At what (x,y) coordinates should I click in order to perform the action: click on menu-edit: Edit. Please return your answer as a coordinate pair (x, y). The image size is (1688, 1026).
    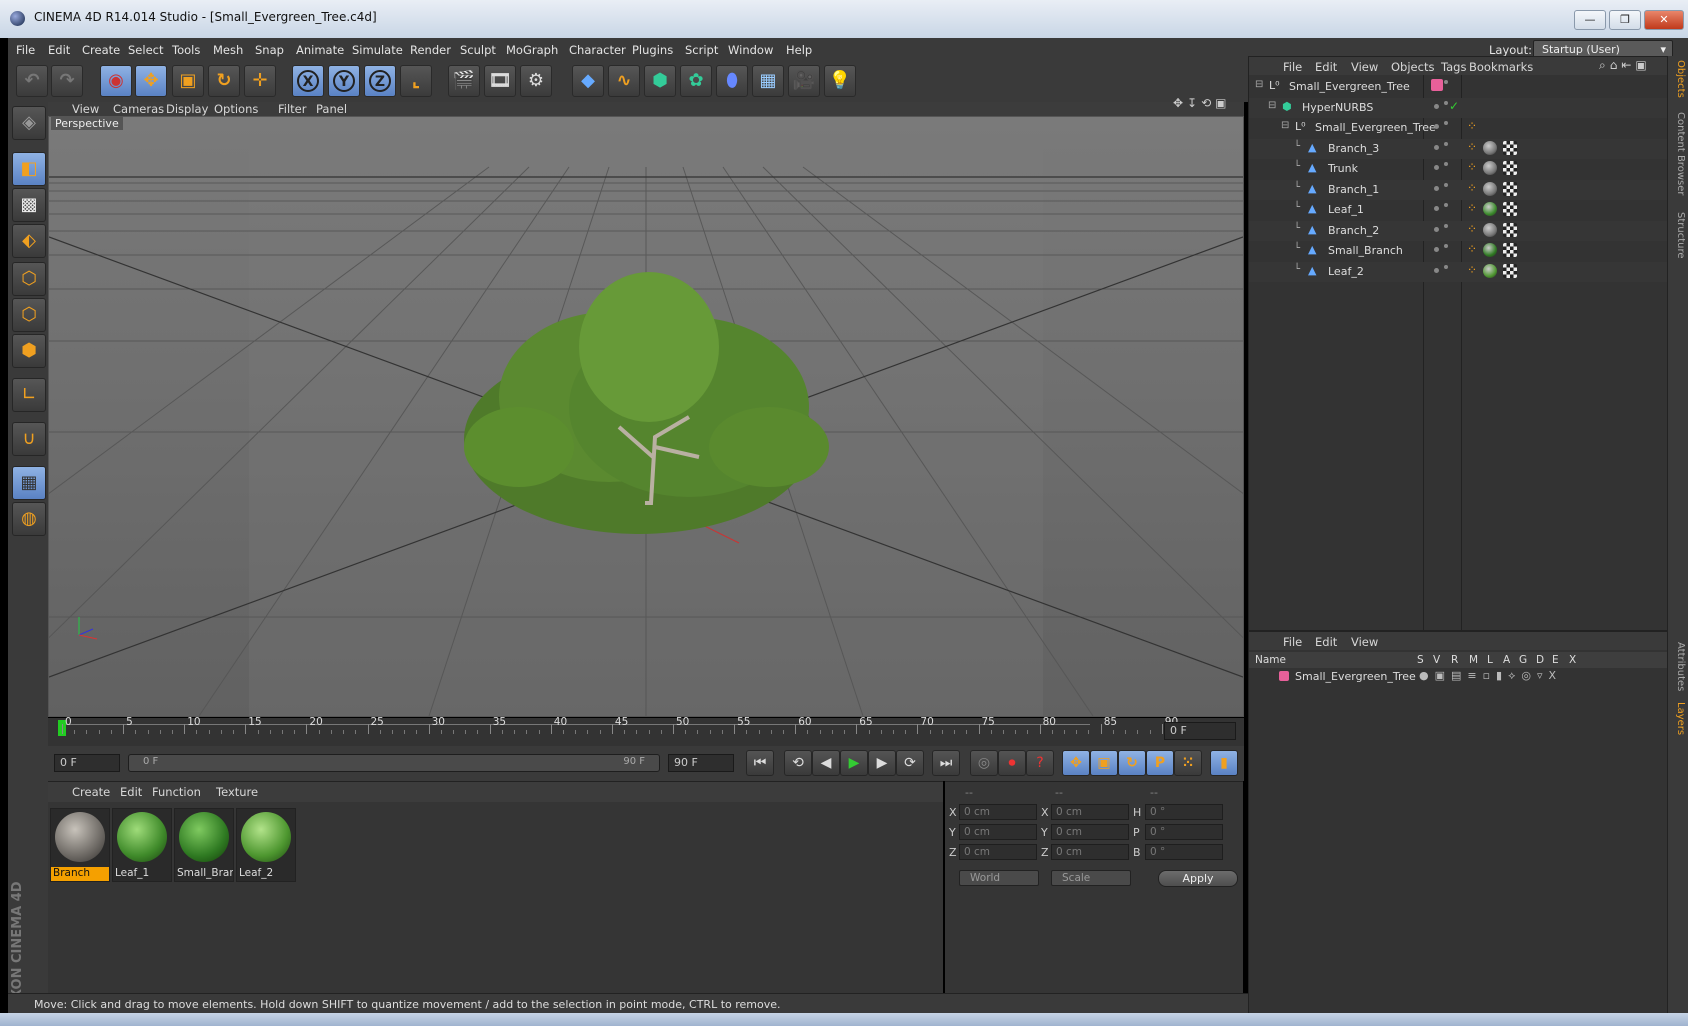
    Looking at the image, I should click on (59, 50).